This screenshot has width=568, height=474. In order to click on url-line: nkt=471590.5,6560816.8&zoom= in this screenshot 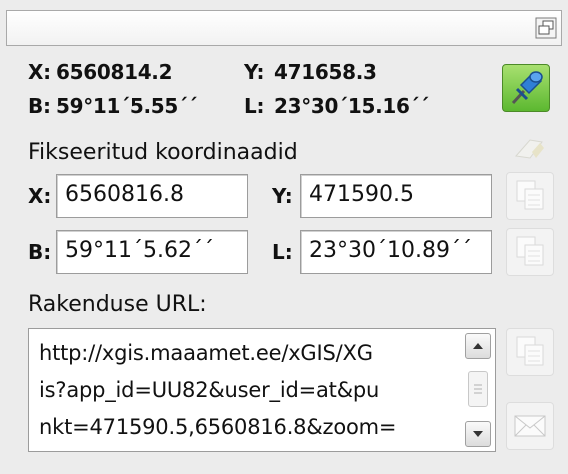, I will do `click(218, 427)`.